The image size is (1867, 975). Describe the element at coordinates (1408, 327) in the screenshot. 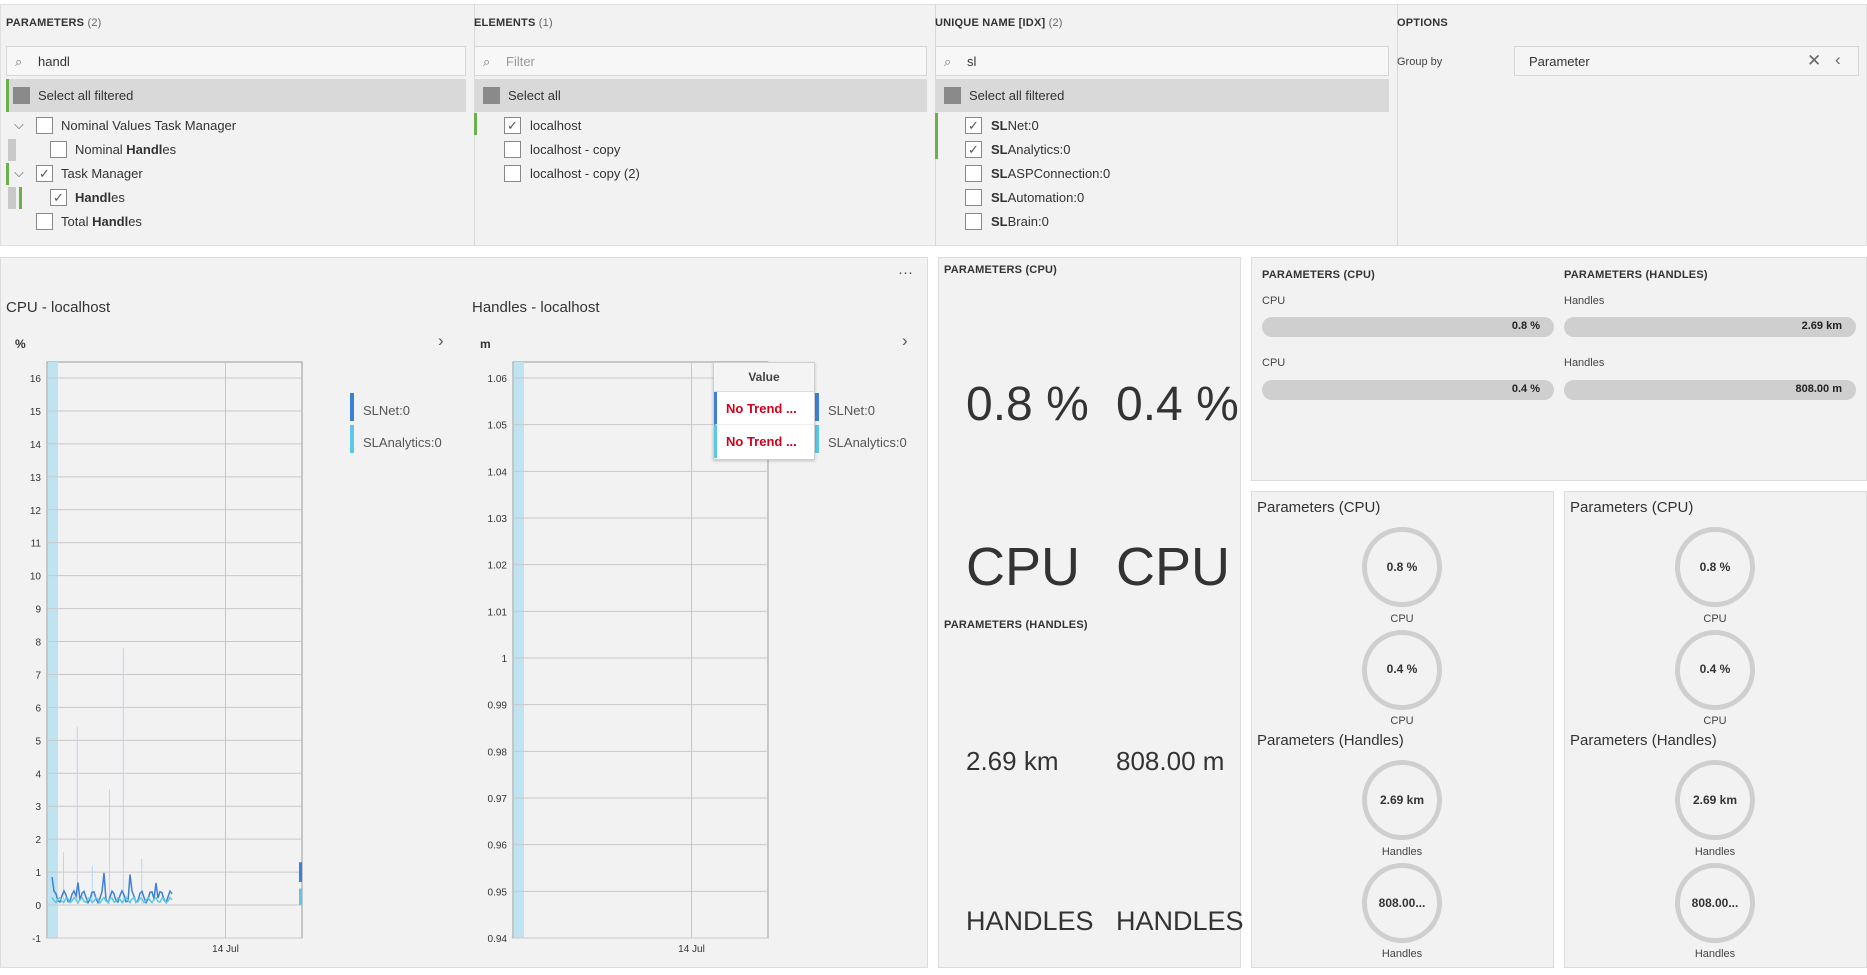

I see `cpu-bar: 0.8 %` at that location.